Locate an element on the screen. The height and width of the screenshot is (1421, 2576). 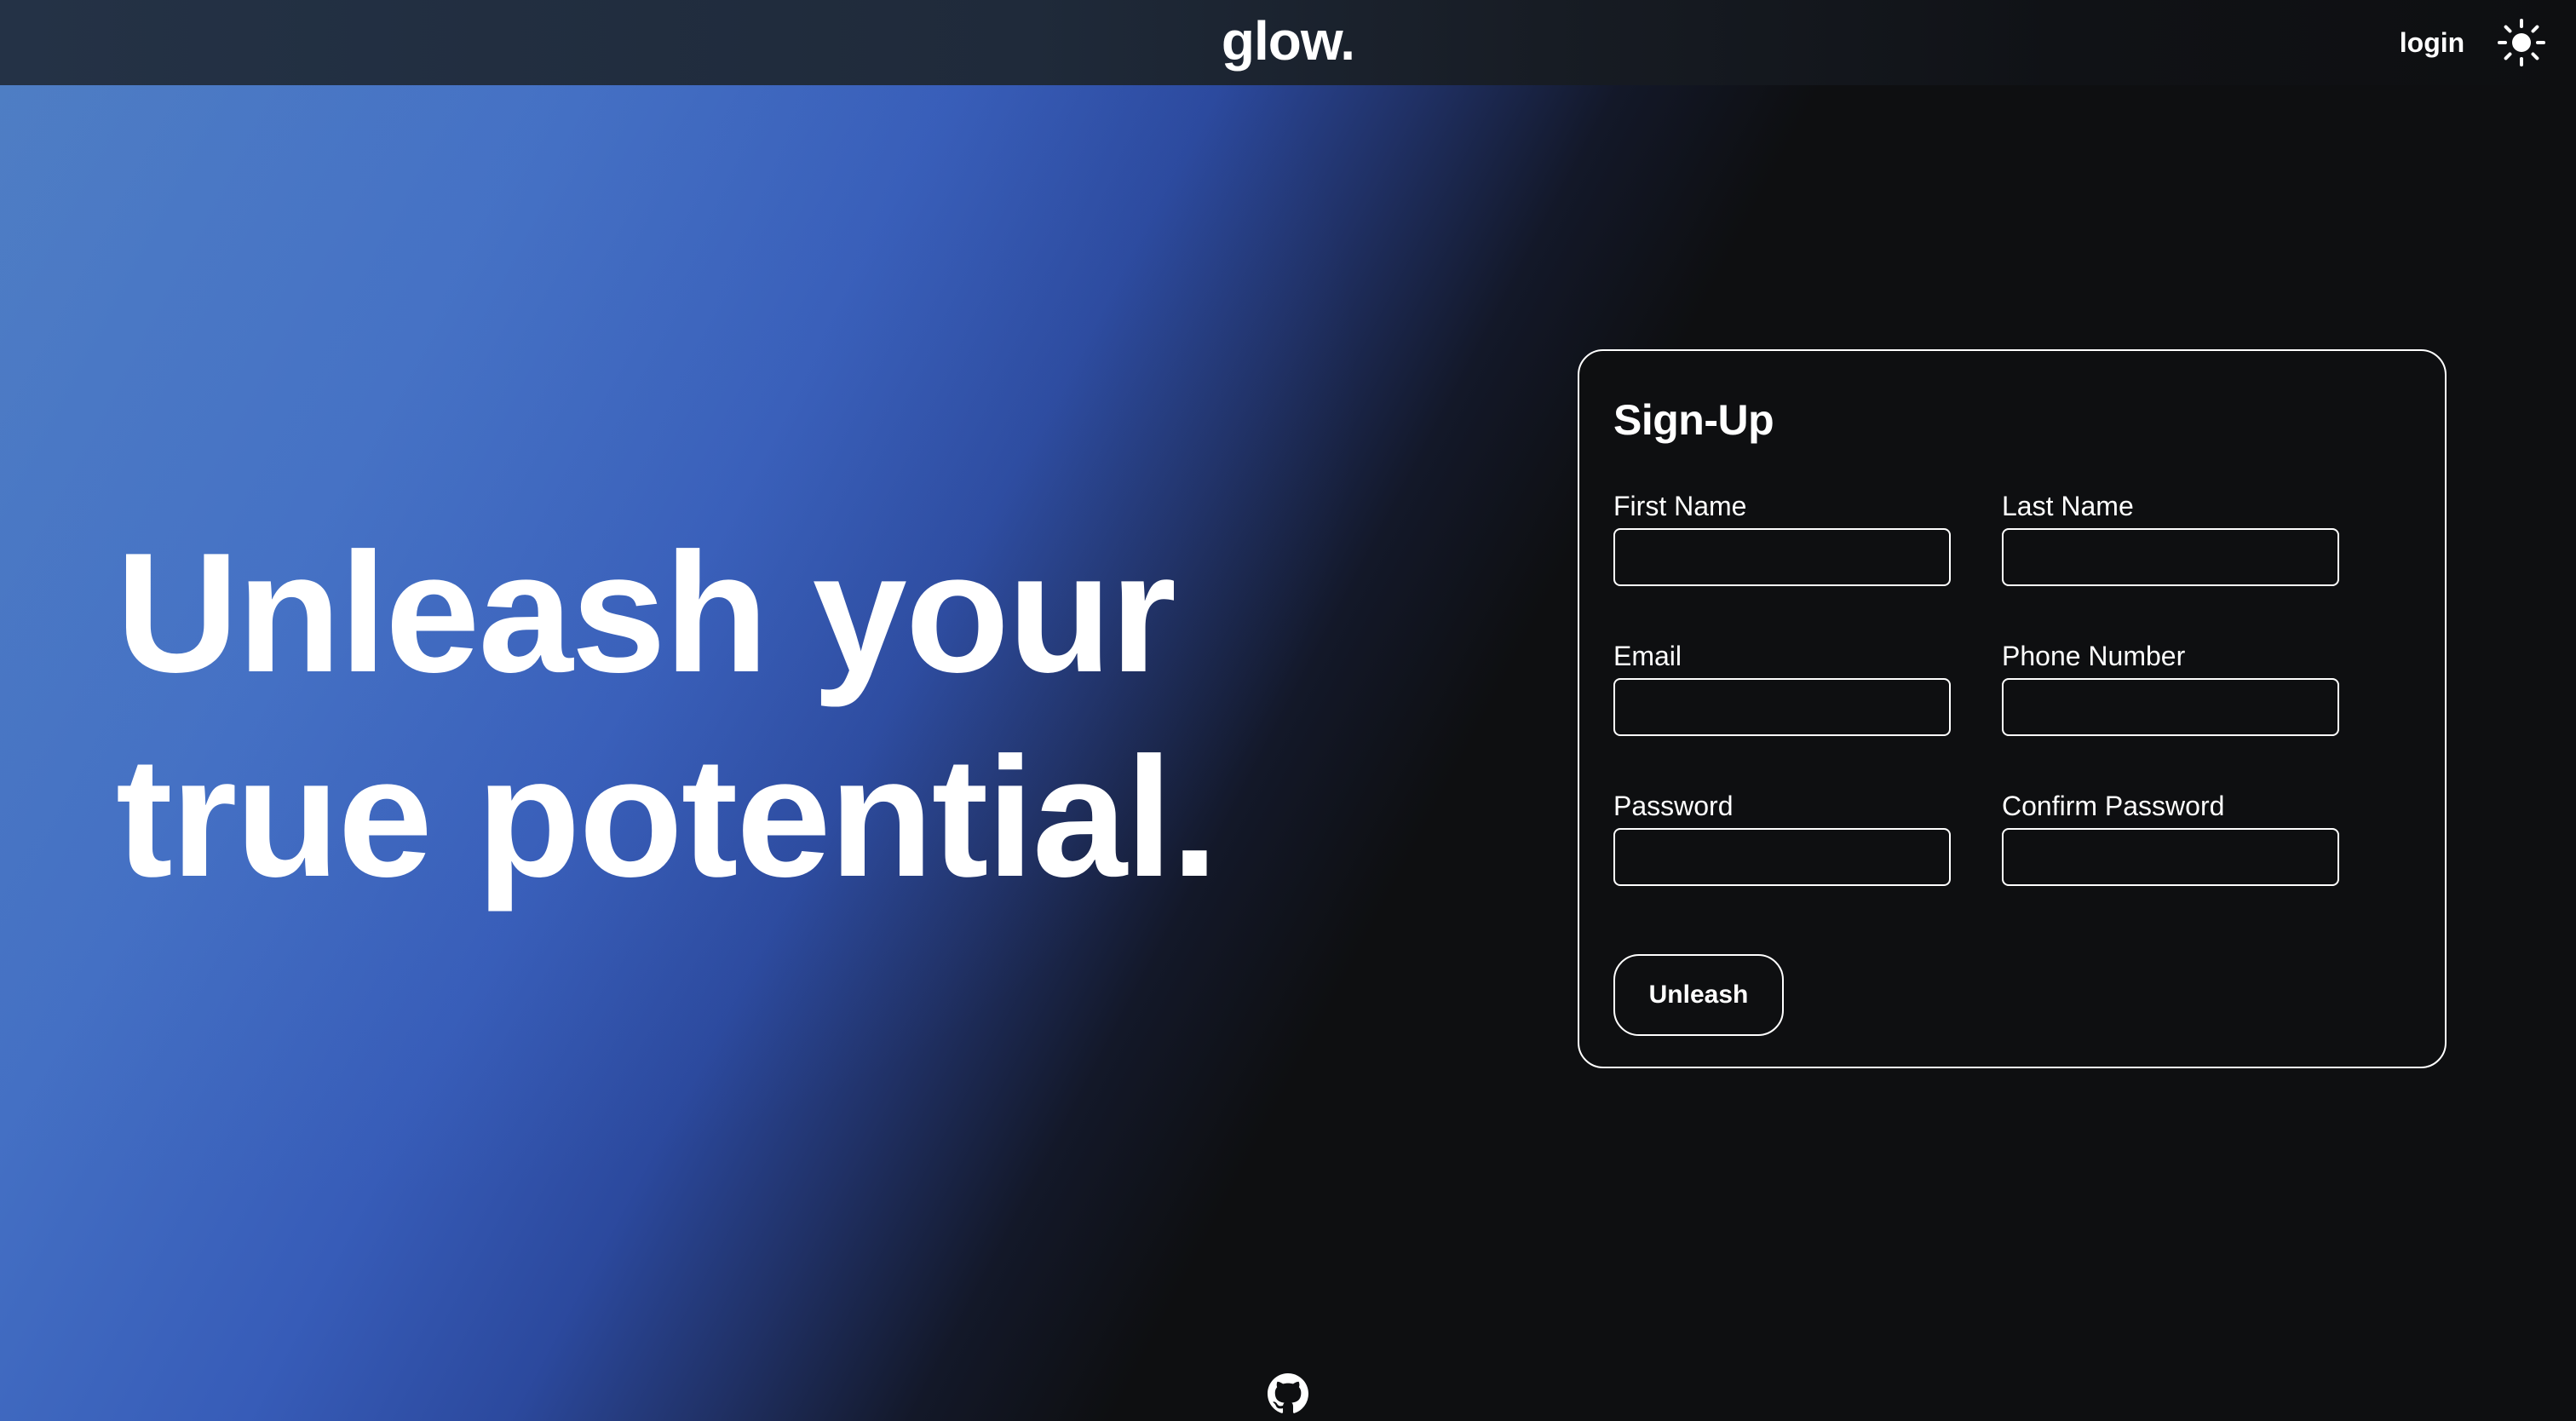
last-name-field is located at coordinates (2171, 557).